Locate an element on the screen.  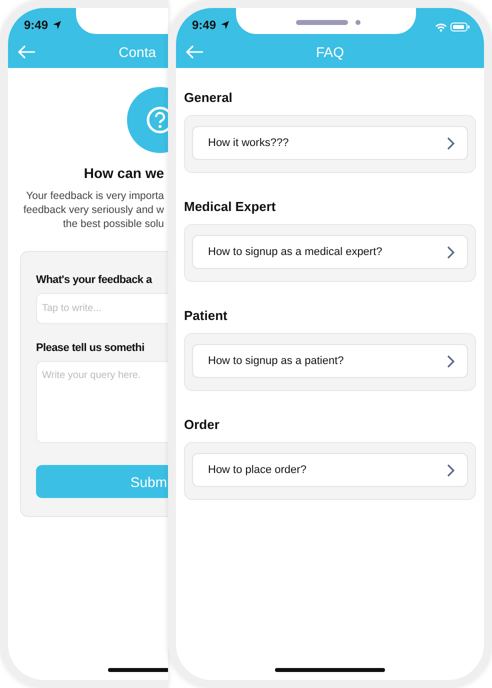
query-text-area: Write your query here. is located at coordinates (102, 402).